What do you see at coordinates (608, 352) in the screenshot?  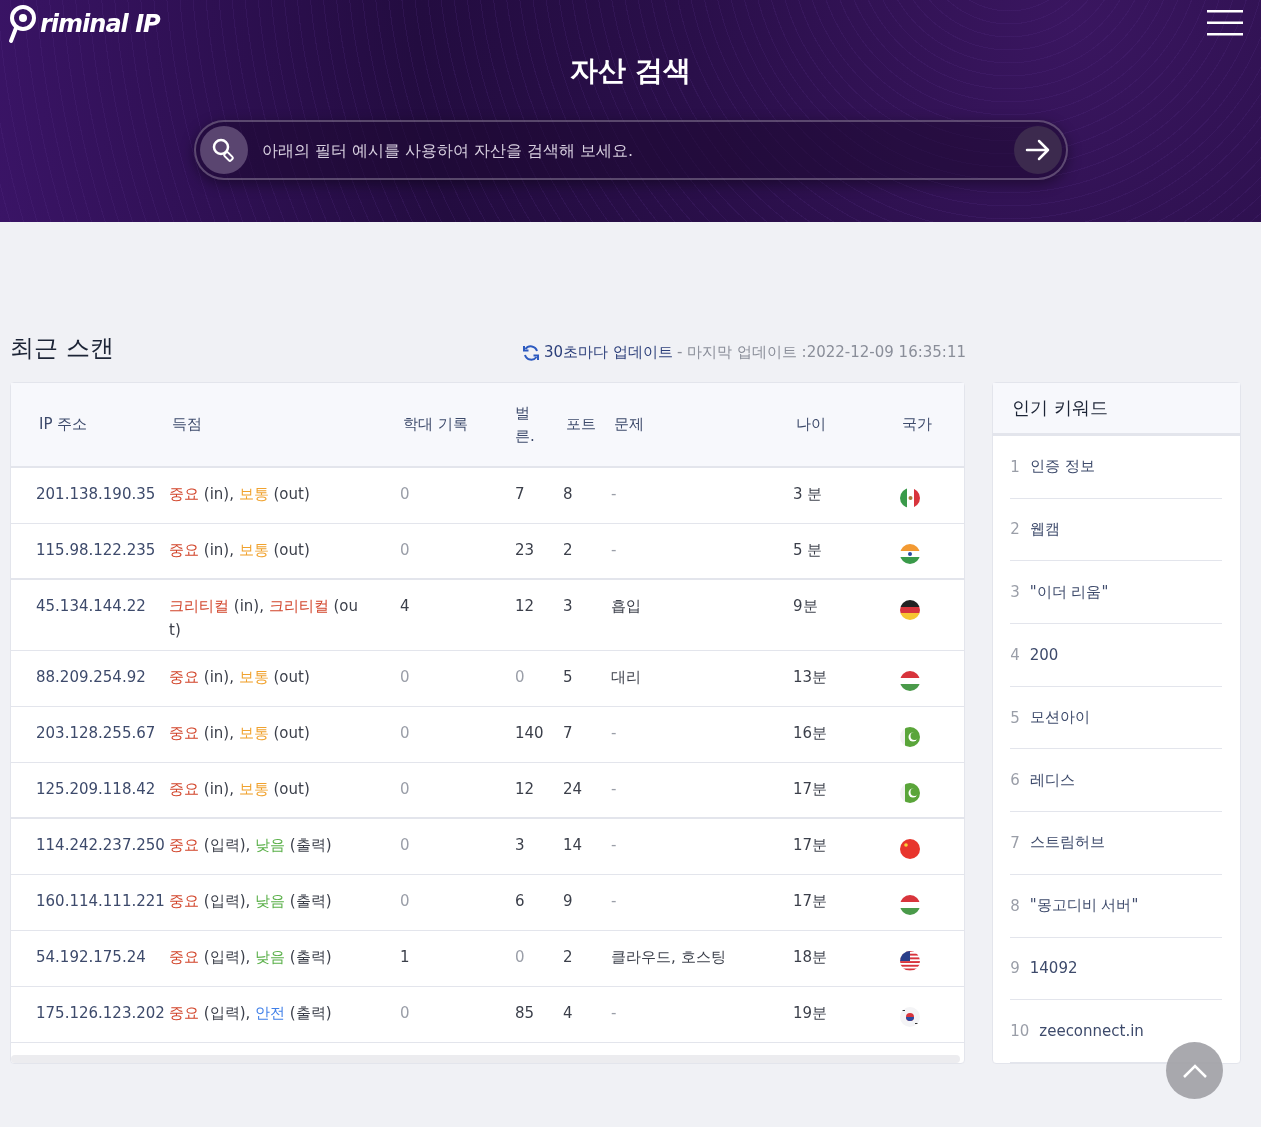 I see `update-interval-link: 30초마다 업데이트` at bounding box center [608, 352].